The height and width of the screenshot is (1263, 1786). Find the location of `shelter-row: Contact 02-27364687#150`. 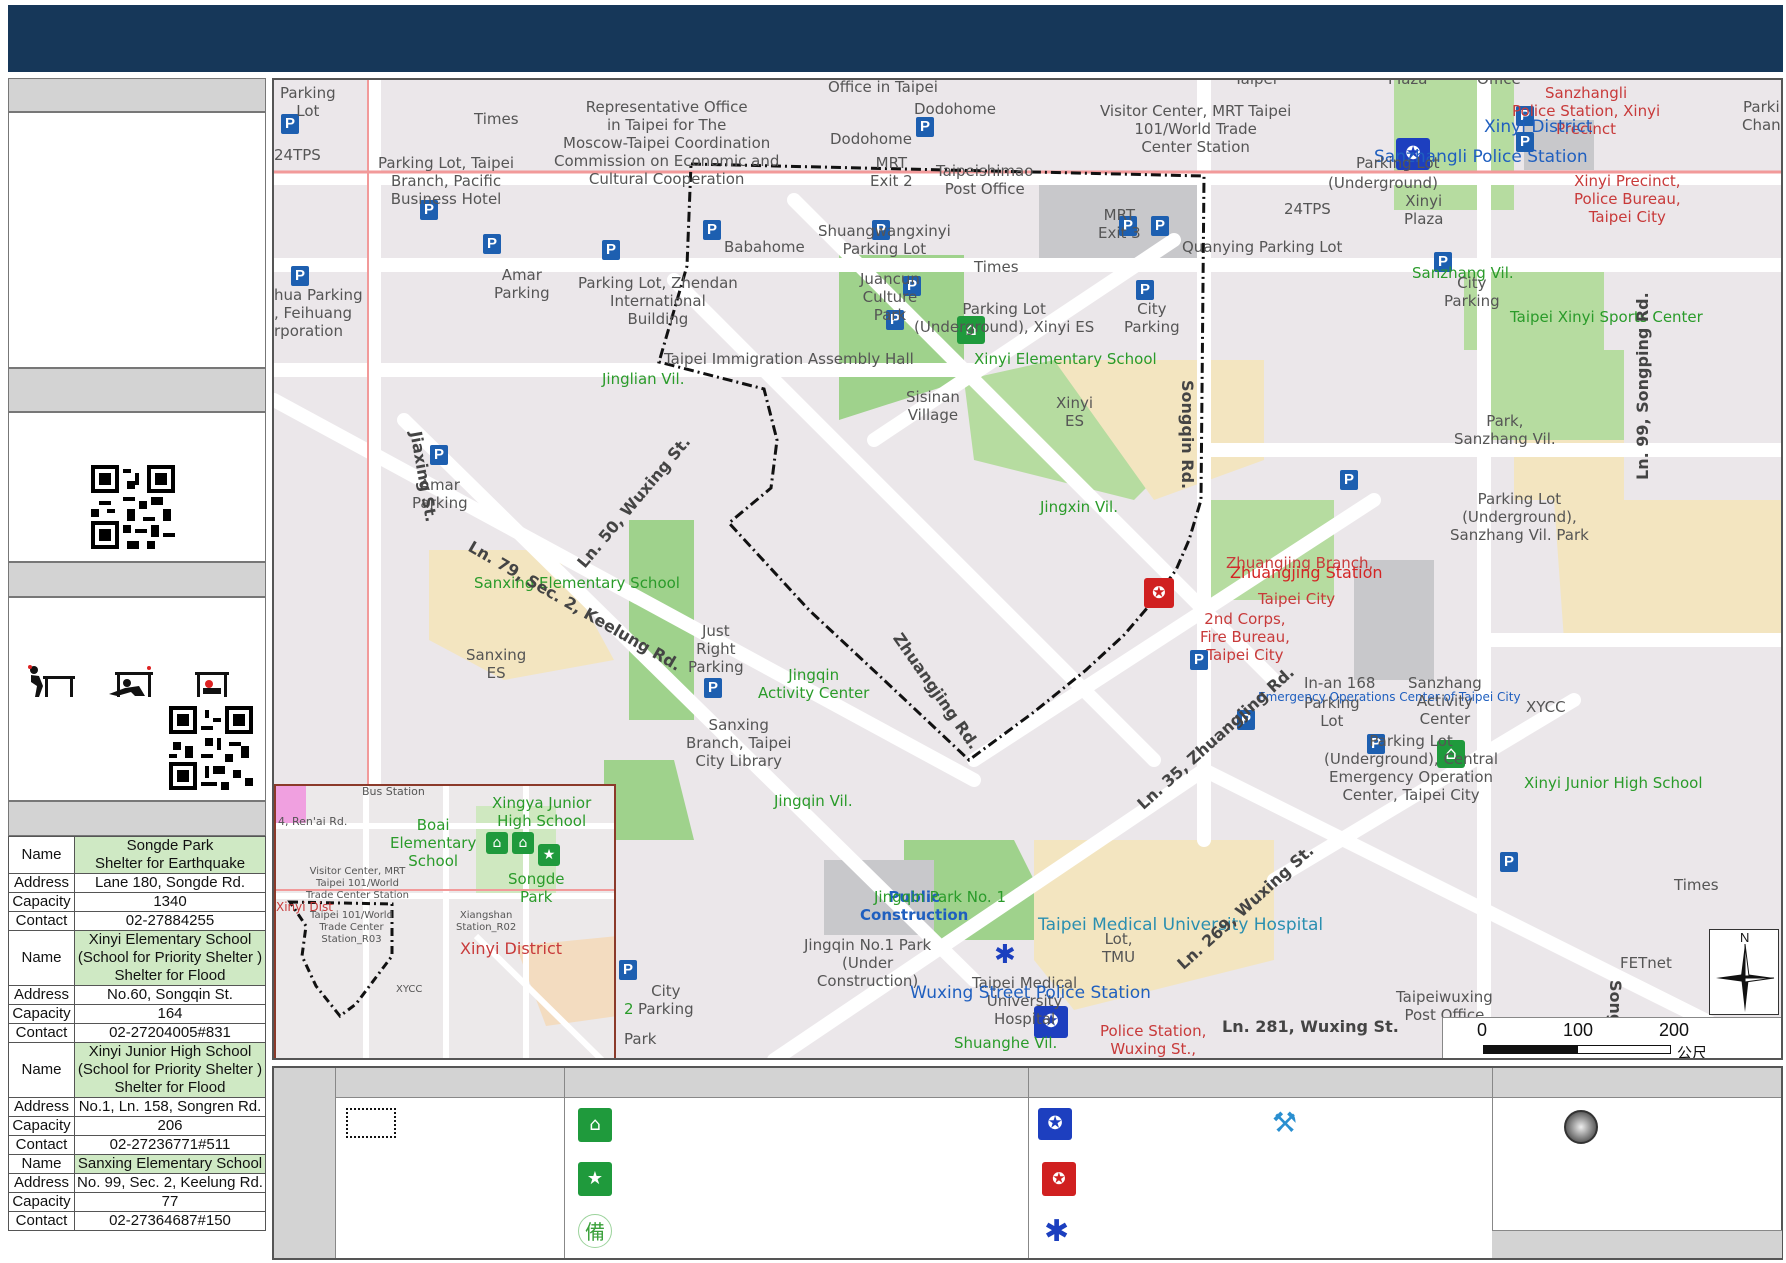

shelter-row: Contact 02-27364687#150 is located at coordinates (137, 1221).